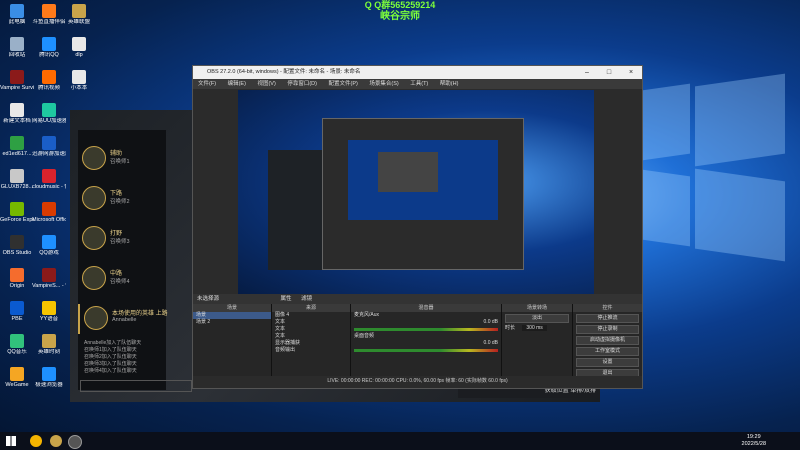 The width and height of the screenshot is (800, 450). What do you see at coordinates (537, 318) in the screenshot?
I see `transition-select: 淡出` at bounding box center [537, 318].